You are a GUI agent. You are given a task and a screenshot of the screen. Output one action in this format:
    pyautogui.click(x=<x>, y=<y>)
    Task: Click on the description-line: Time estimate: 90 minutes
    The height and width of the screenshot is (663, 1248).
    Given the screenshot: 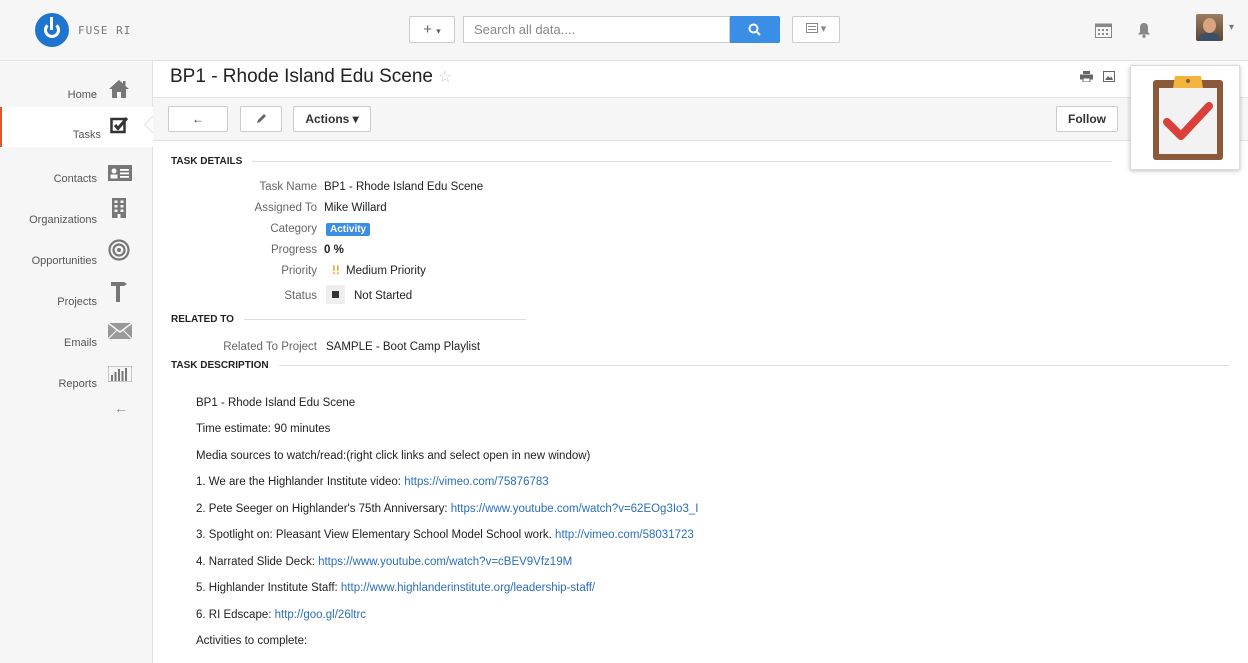 What is the action you would take?
    pyautogui.click(x=263, y=429)
    